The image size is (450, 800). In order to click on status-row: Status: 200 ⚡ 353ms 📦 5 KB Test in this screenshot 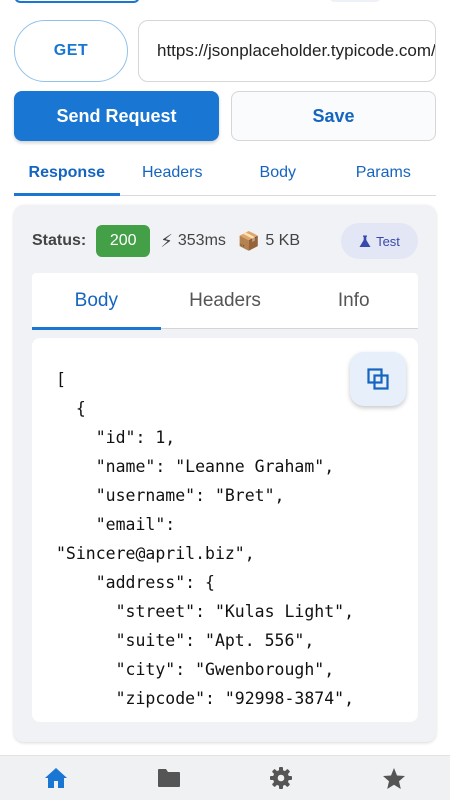, I will do `click(225, 241)`.